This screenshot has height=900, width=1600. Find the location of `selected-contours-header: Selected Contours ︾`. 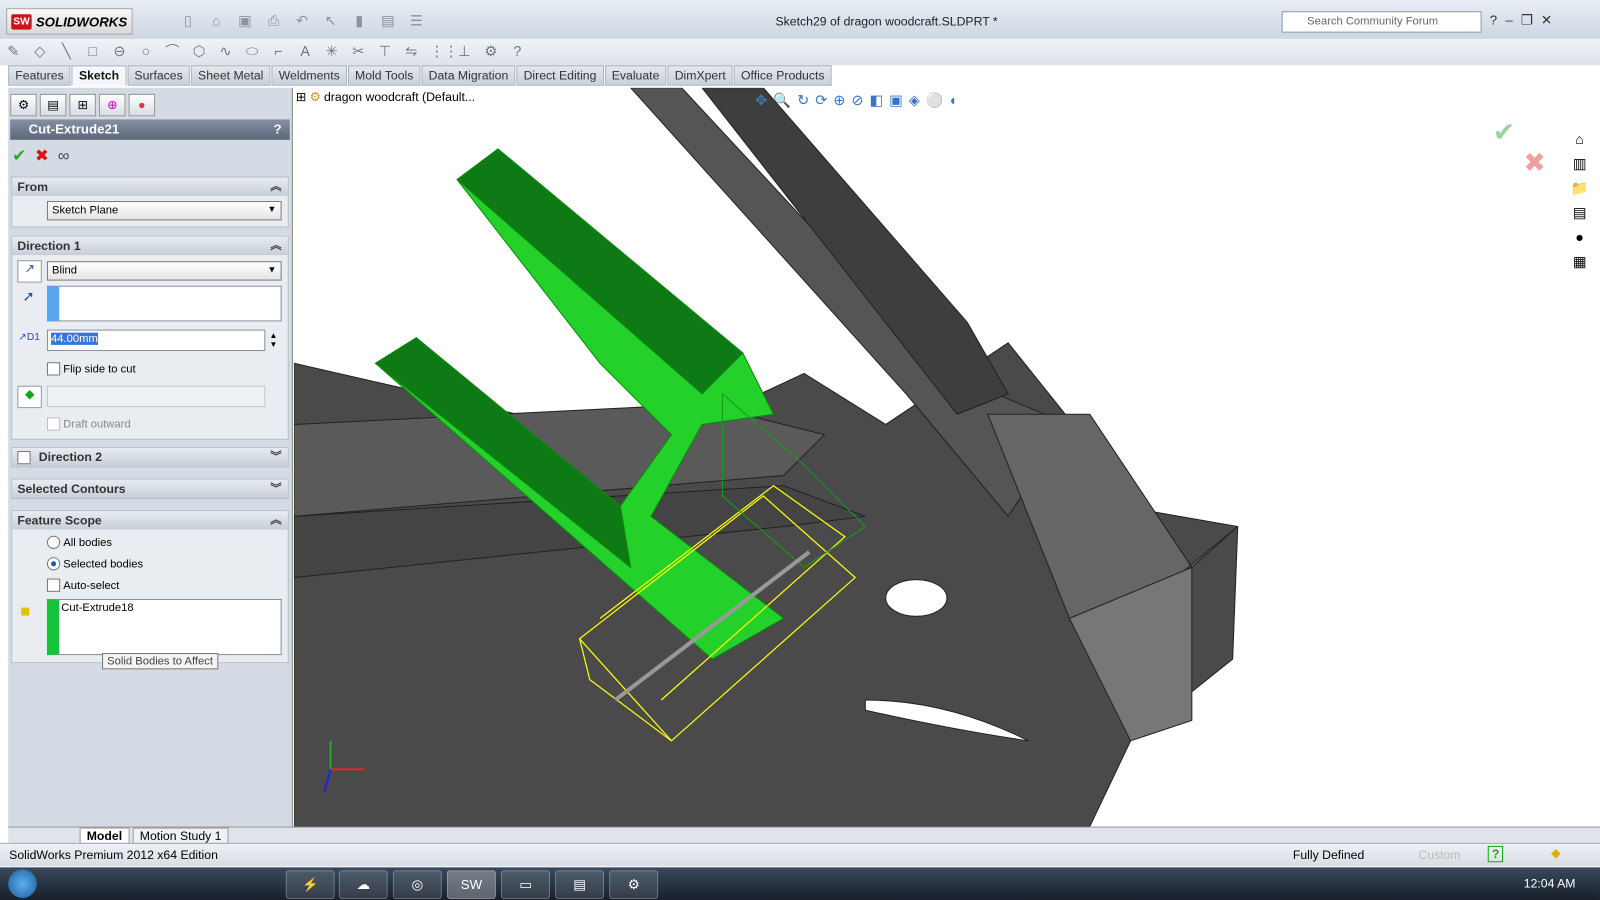

selected-contours-header: Selected Contours ︾ is located at coordinates (150, 488).